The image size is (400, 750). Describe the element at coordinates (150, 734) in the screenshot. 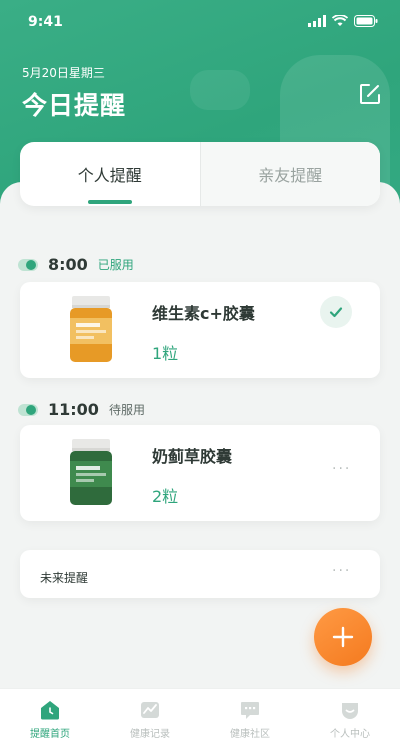

I see `tabbar-label: 健康记录` at that location.